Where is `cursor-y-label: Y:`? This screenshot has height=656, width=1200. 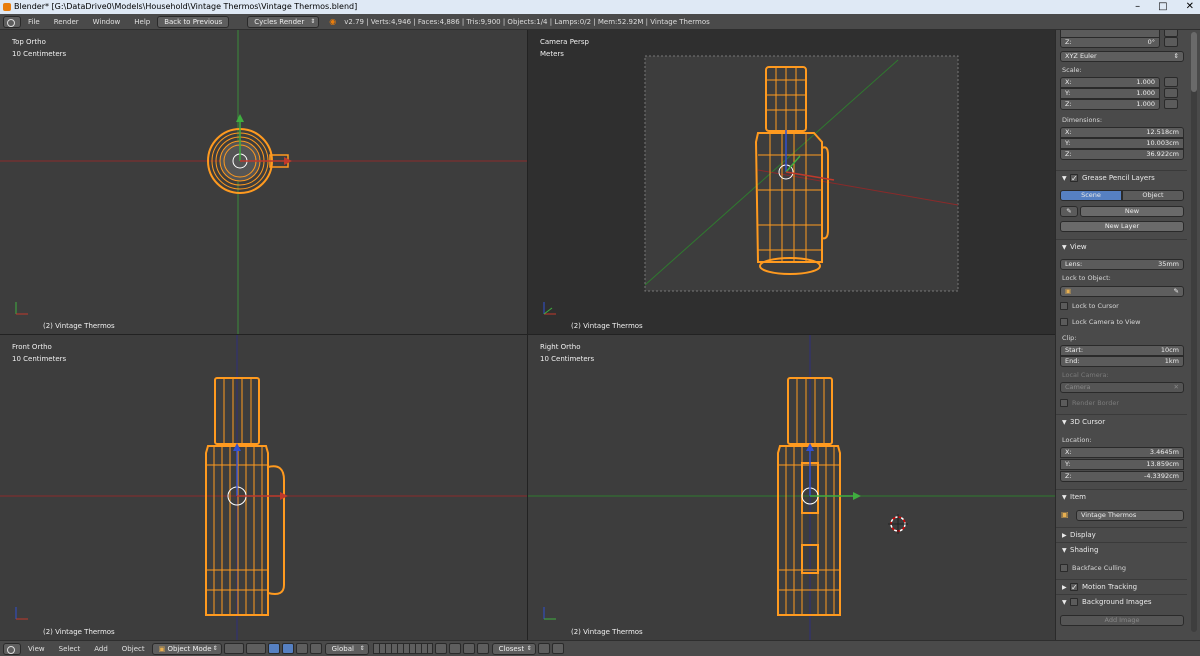 cursor-y-label: Y: is located at coordinates (1068, 464).